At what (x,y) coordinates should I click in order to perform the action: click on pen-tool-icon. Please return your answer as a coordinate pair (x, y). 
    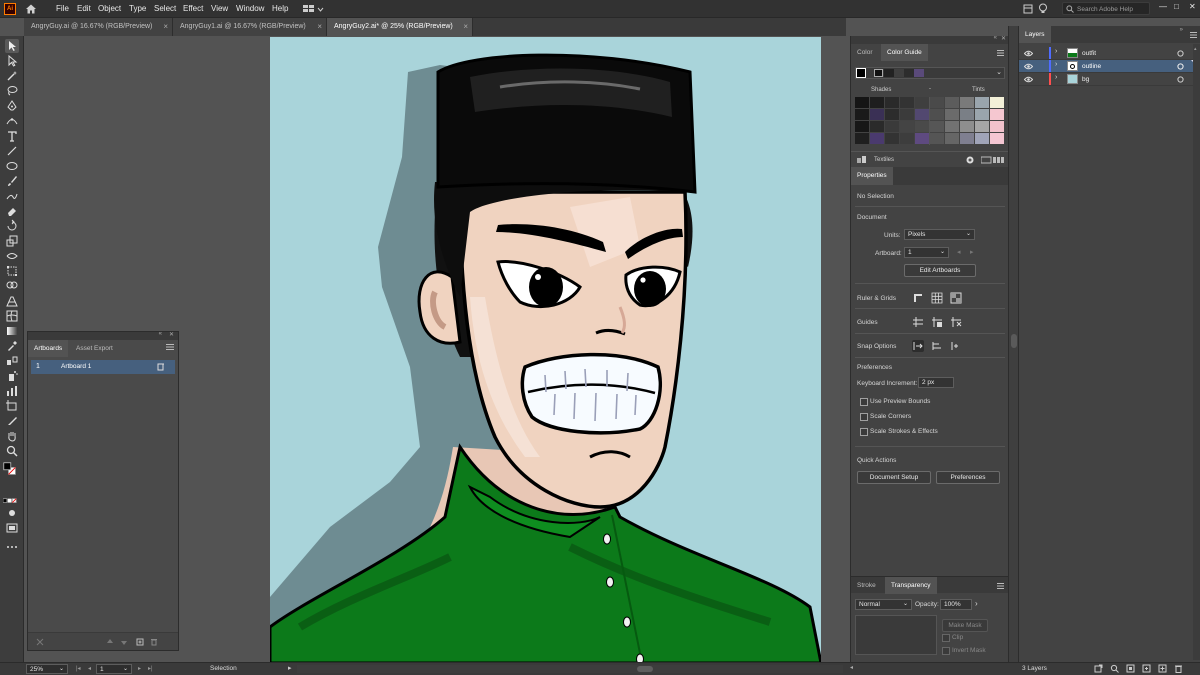
    Looking at the image, I should click on (12, 106).